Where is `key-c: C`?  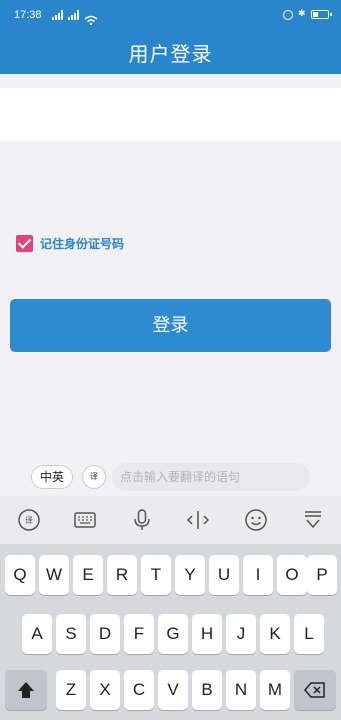
key-c: C is located at coordinates (139, 690).